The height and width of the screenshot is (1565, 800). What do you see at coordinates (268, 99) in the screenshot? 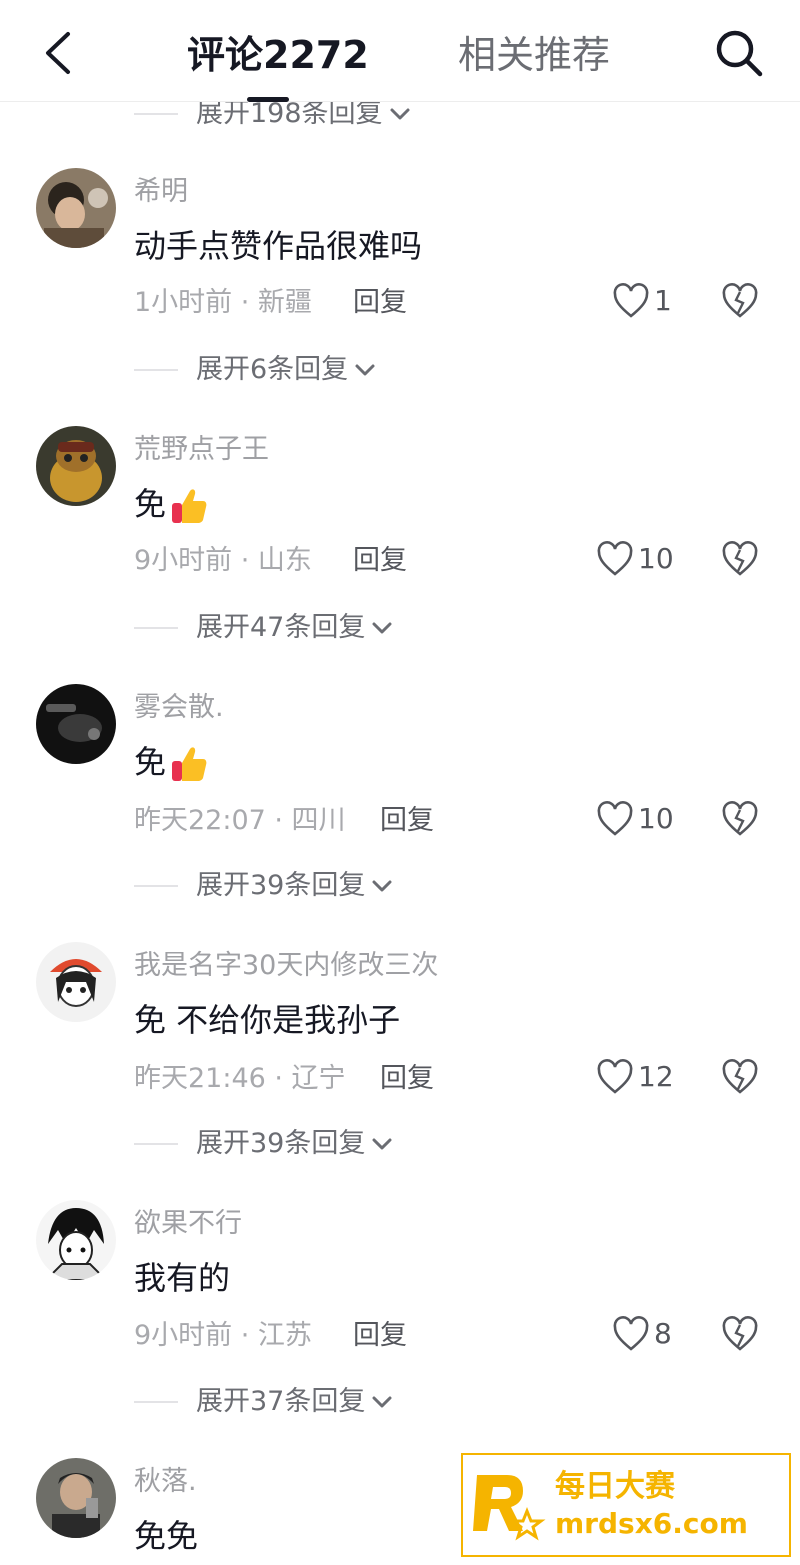
I see `active-tab-indicator` at bounding box center [268, 99].